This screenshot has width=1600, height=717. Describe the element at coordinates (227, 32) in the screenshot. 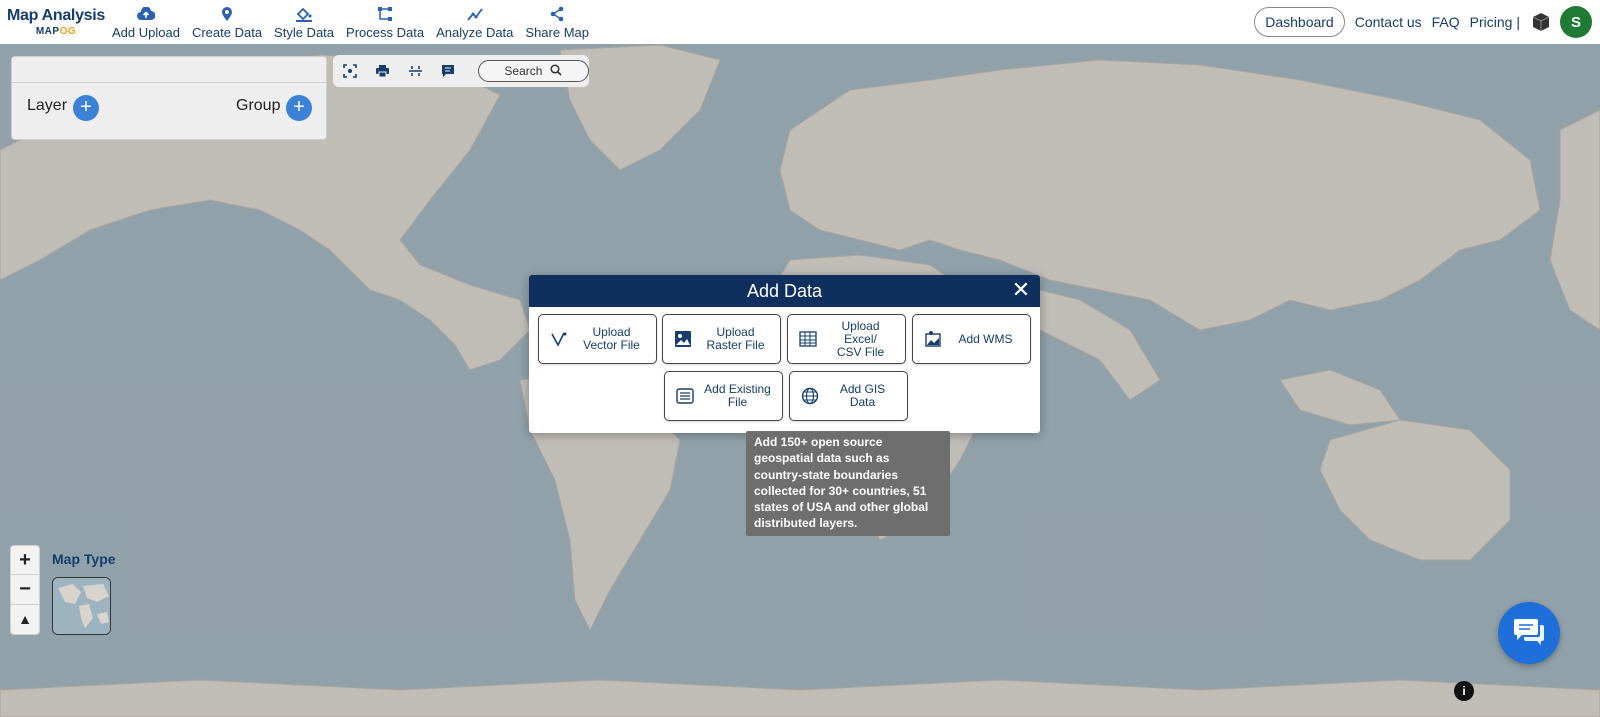

I see `nav-create-data-label: Create Data` at that location.